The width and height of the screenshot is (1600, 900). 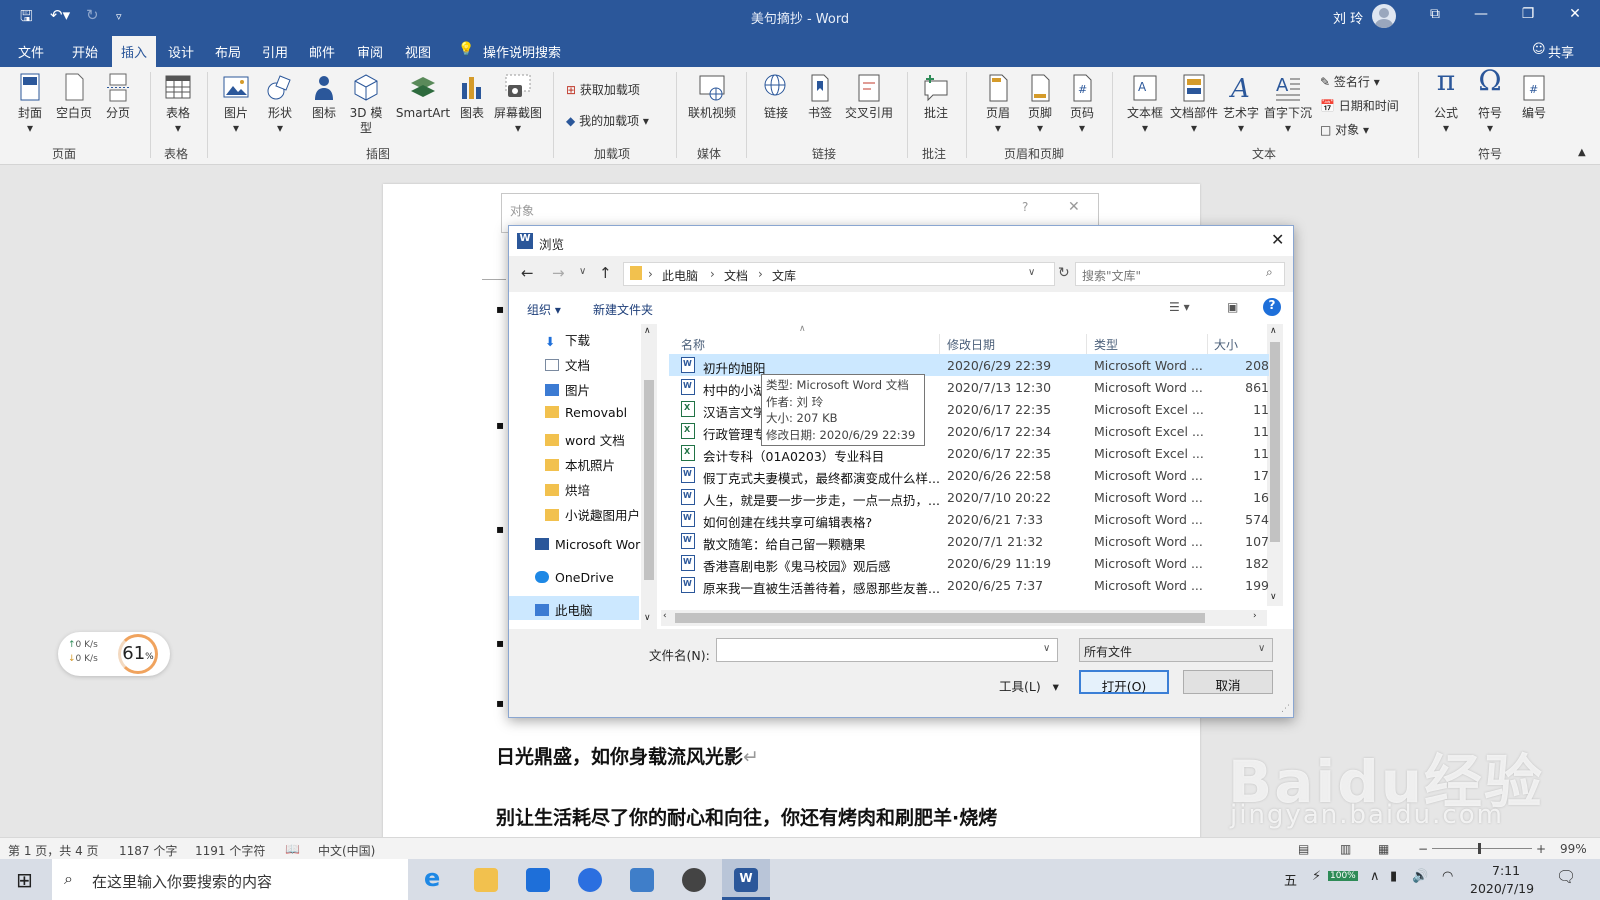 I want to click on date-time-button: 📅 日期和时间, so click(x=1359, y=105).